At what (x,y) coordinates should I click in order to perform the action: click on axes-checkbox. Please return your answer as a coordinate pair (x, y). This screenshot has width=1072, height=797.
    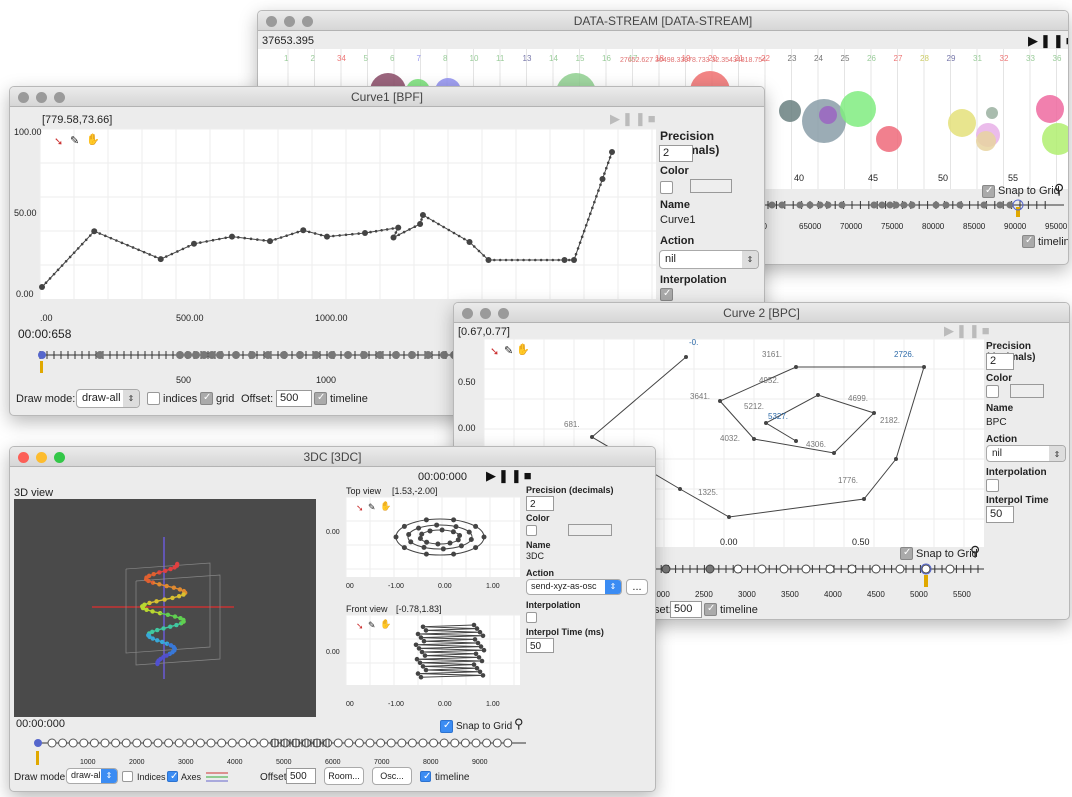
    Looking at the image, I should click on (172, 776).